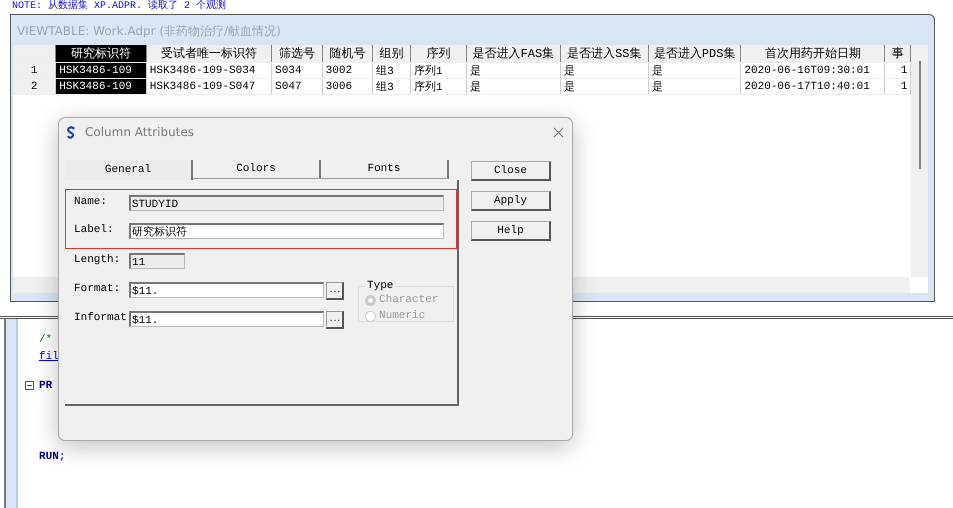 This screenshot has height=508, width=953. What do you see at coordinates (101, 317) in the screenshot?
I see `field-label: Informat` at bounding box center [101, 317].